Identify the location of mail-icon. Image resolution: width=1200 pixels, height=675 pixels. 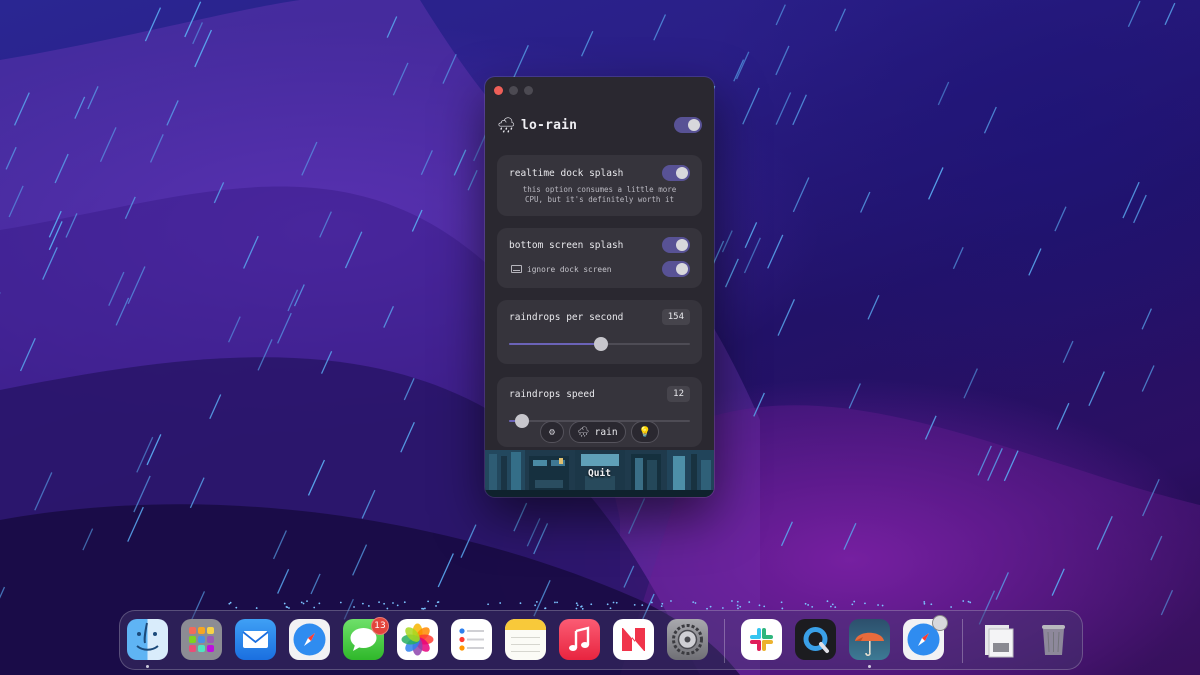
(255, 639).